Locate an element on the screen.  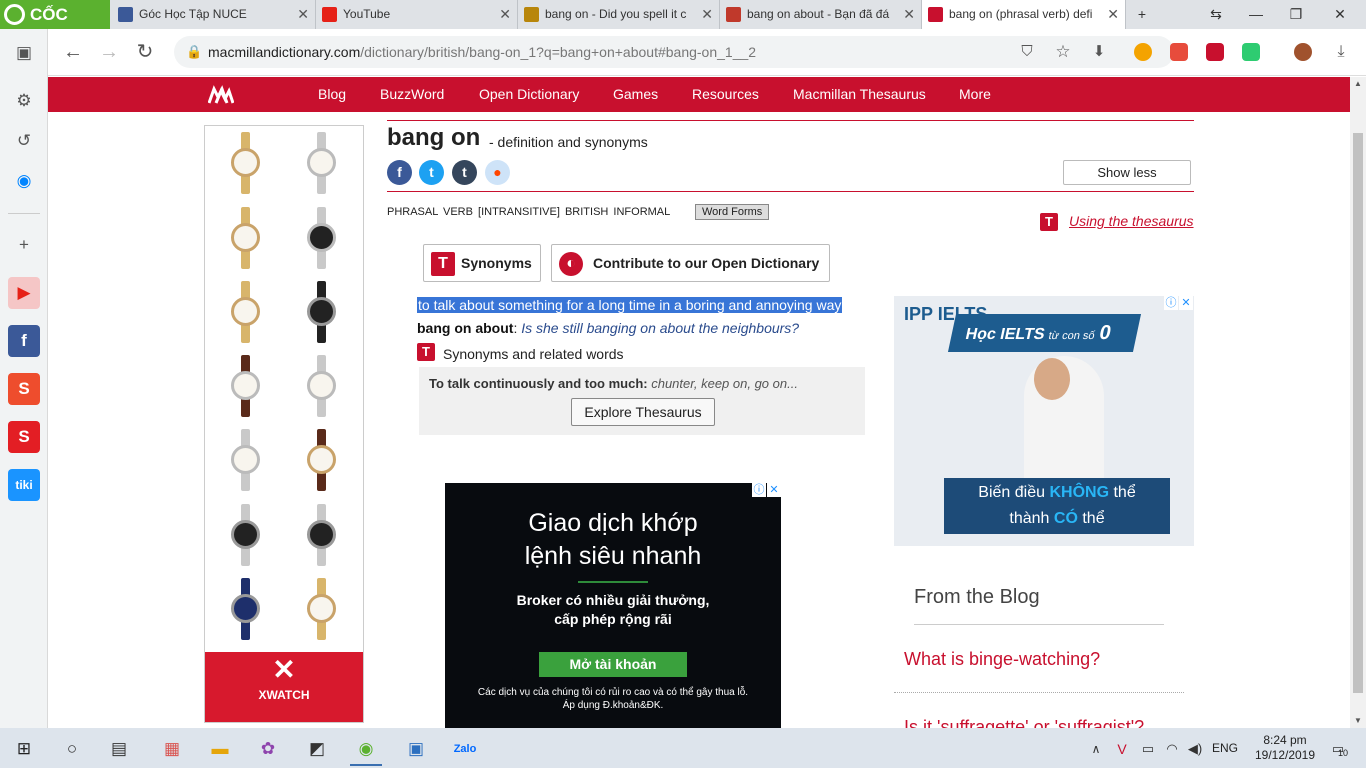
start-windows-icon: ⊞ is located at coordinates (24, 749).